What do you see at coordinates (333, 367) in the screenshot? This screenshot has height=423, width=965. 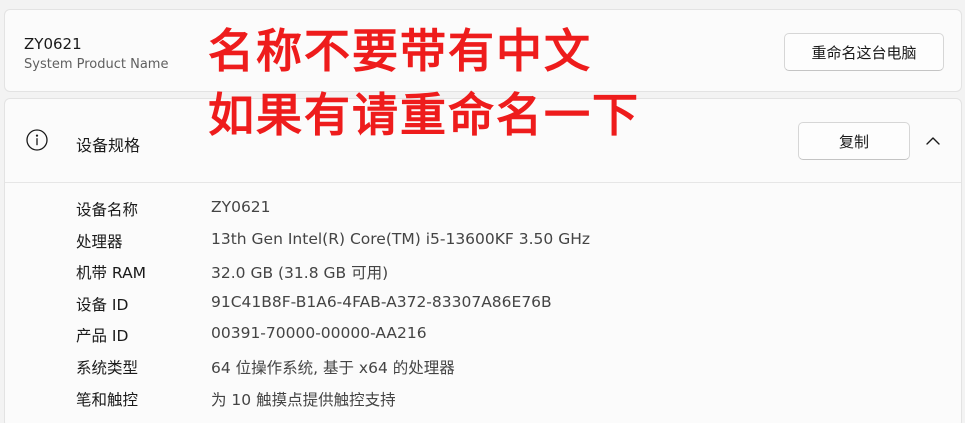 I see `spec-value: 64 位操作系统, 基于 x64 的处理器` at bounding box center [333, 367].